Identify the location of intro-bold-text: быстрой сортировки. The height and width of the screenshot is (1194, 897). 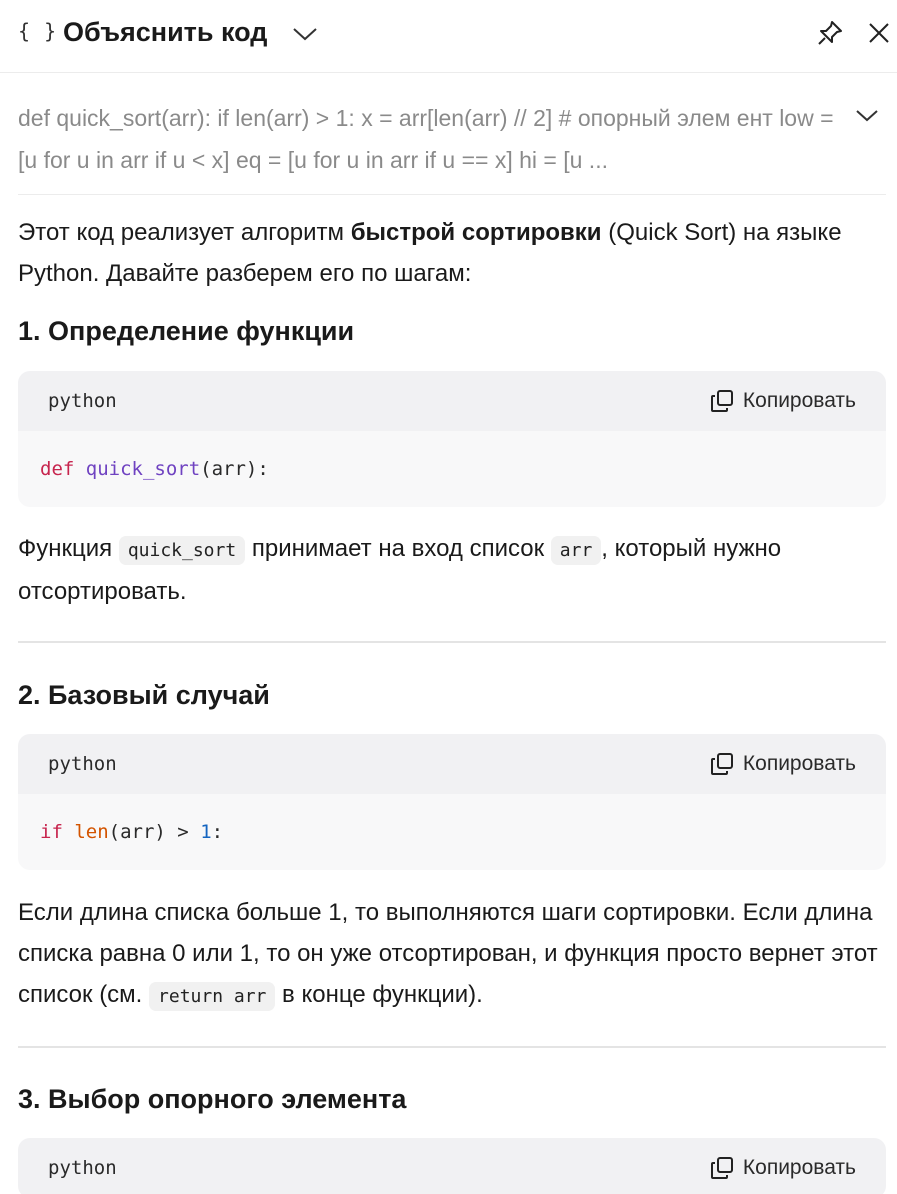
(476, 232).